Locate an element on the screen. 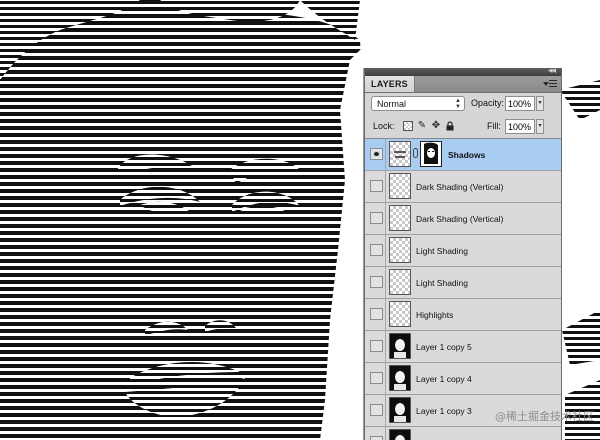 The image size is (600, 440). layer-name: Layer 1 copy 2 is located at coordinates (444, 433).